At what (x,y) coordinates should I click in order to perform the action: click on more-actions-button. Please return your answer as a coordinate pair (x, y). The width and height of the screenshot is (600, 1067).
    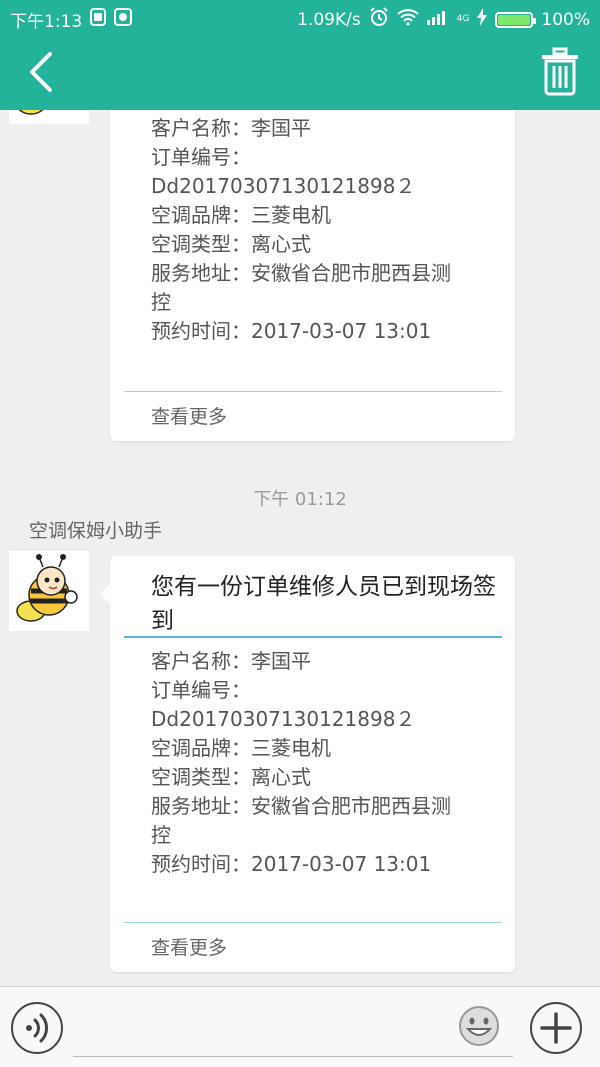
    Looking at the image, I should click on (556, 1028).